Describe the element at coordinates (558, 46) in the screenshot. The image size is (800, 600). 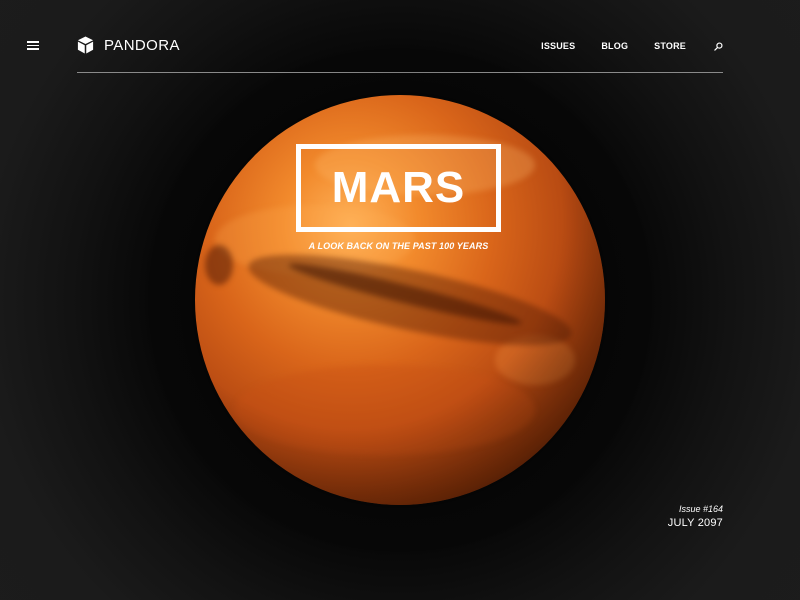
I see `nav-item-issues: ISSUES` at that location.